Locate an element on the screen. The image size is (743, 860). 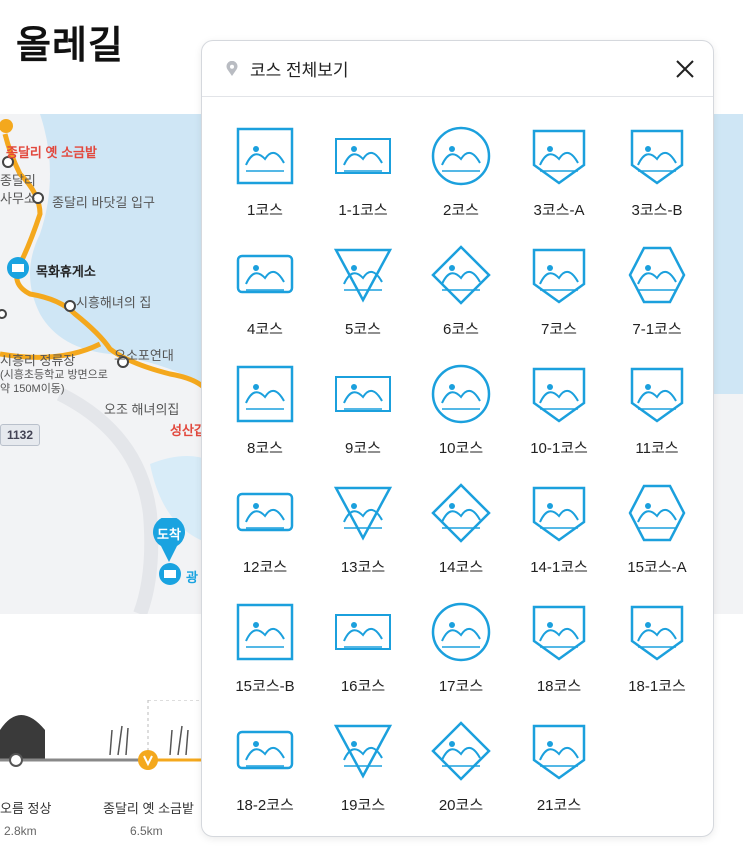
course-item: 6코스 is located at coordinates (461, 299).